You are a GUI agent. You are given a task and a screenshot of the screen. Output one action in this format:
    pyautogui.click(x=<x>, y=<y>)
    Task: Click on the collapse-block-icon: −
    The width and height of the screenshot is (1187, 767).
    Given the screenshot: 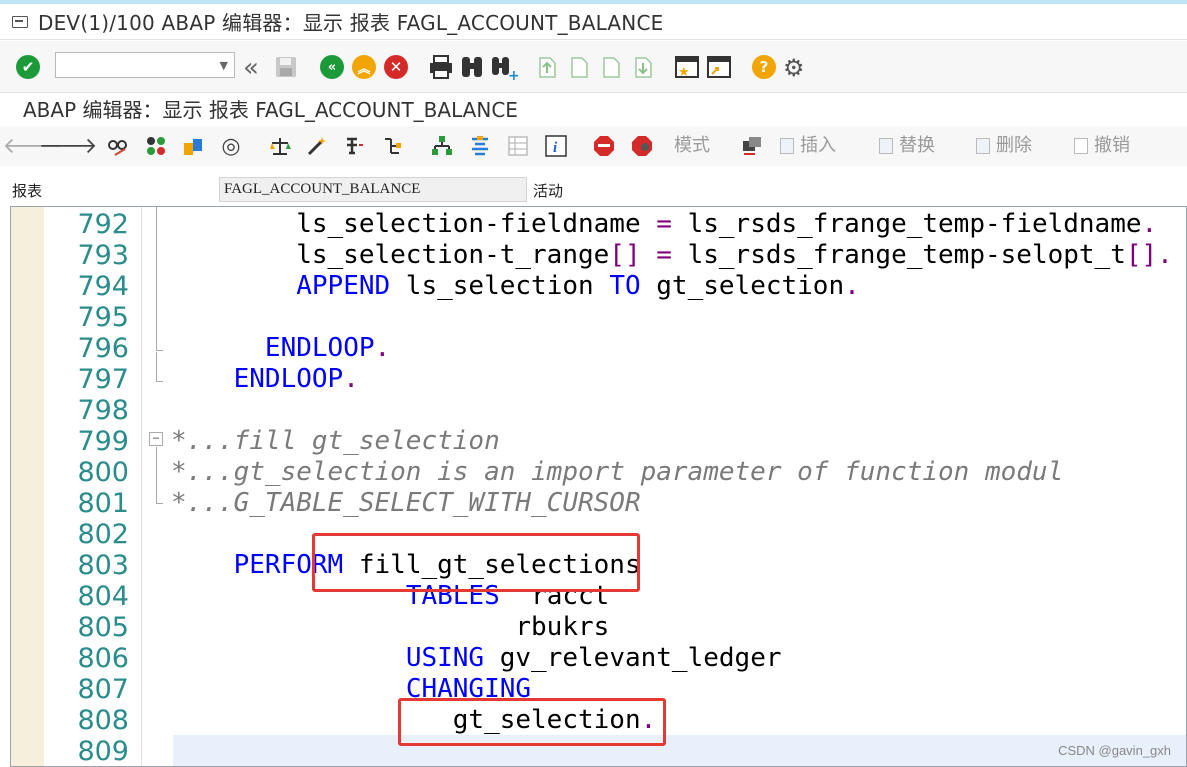 What is the action you would take?
    pyautogui.click(x=156, y=439)
    